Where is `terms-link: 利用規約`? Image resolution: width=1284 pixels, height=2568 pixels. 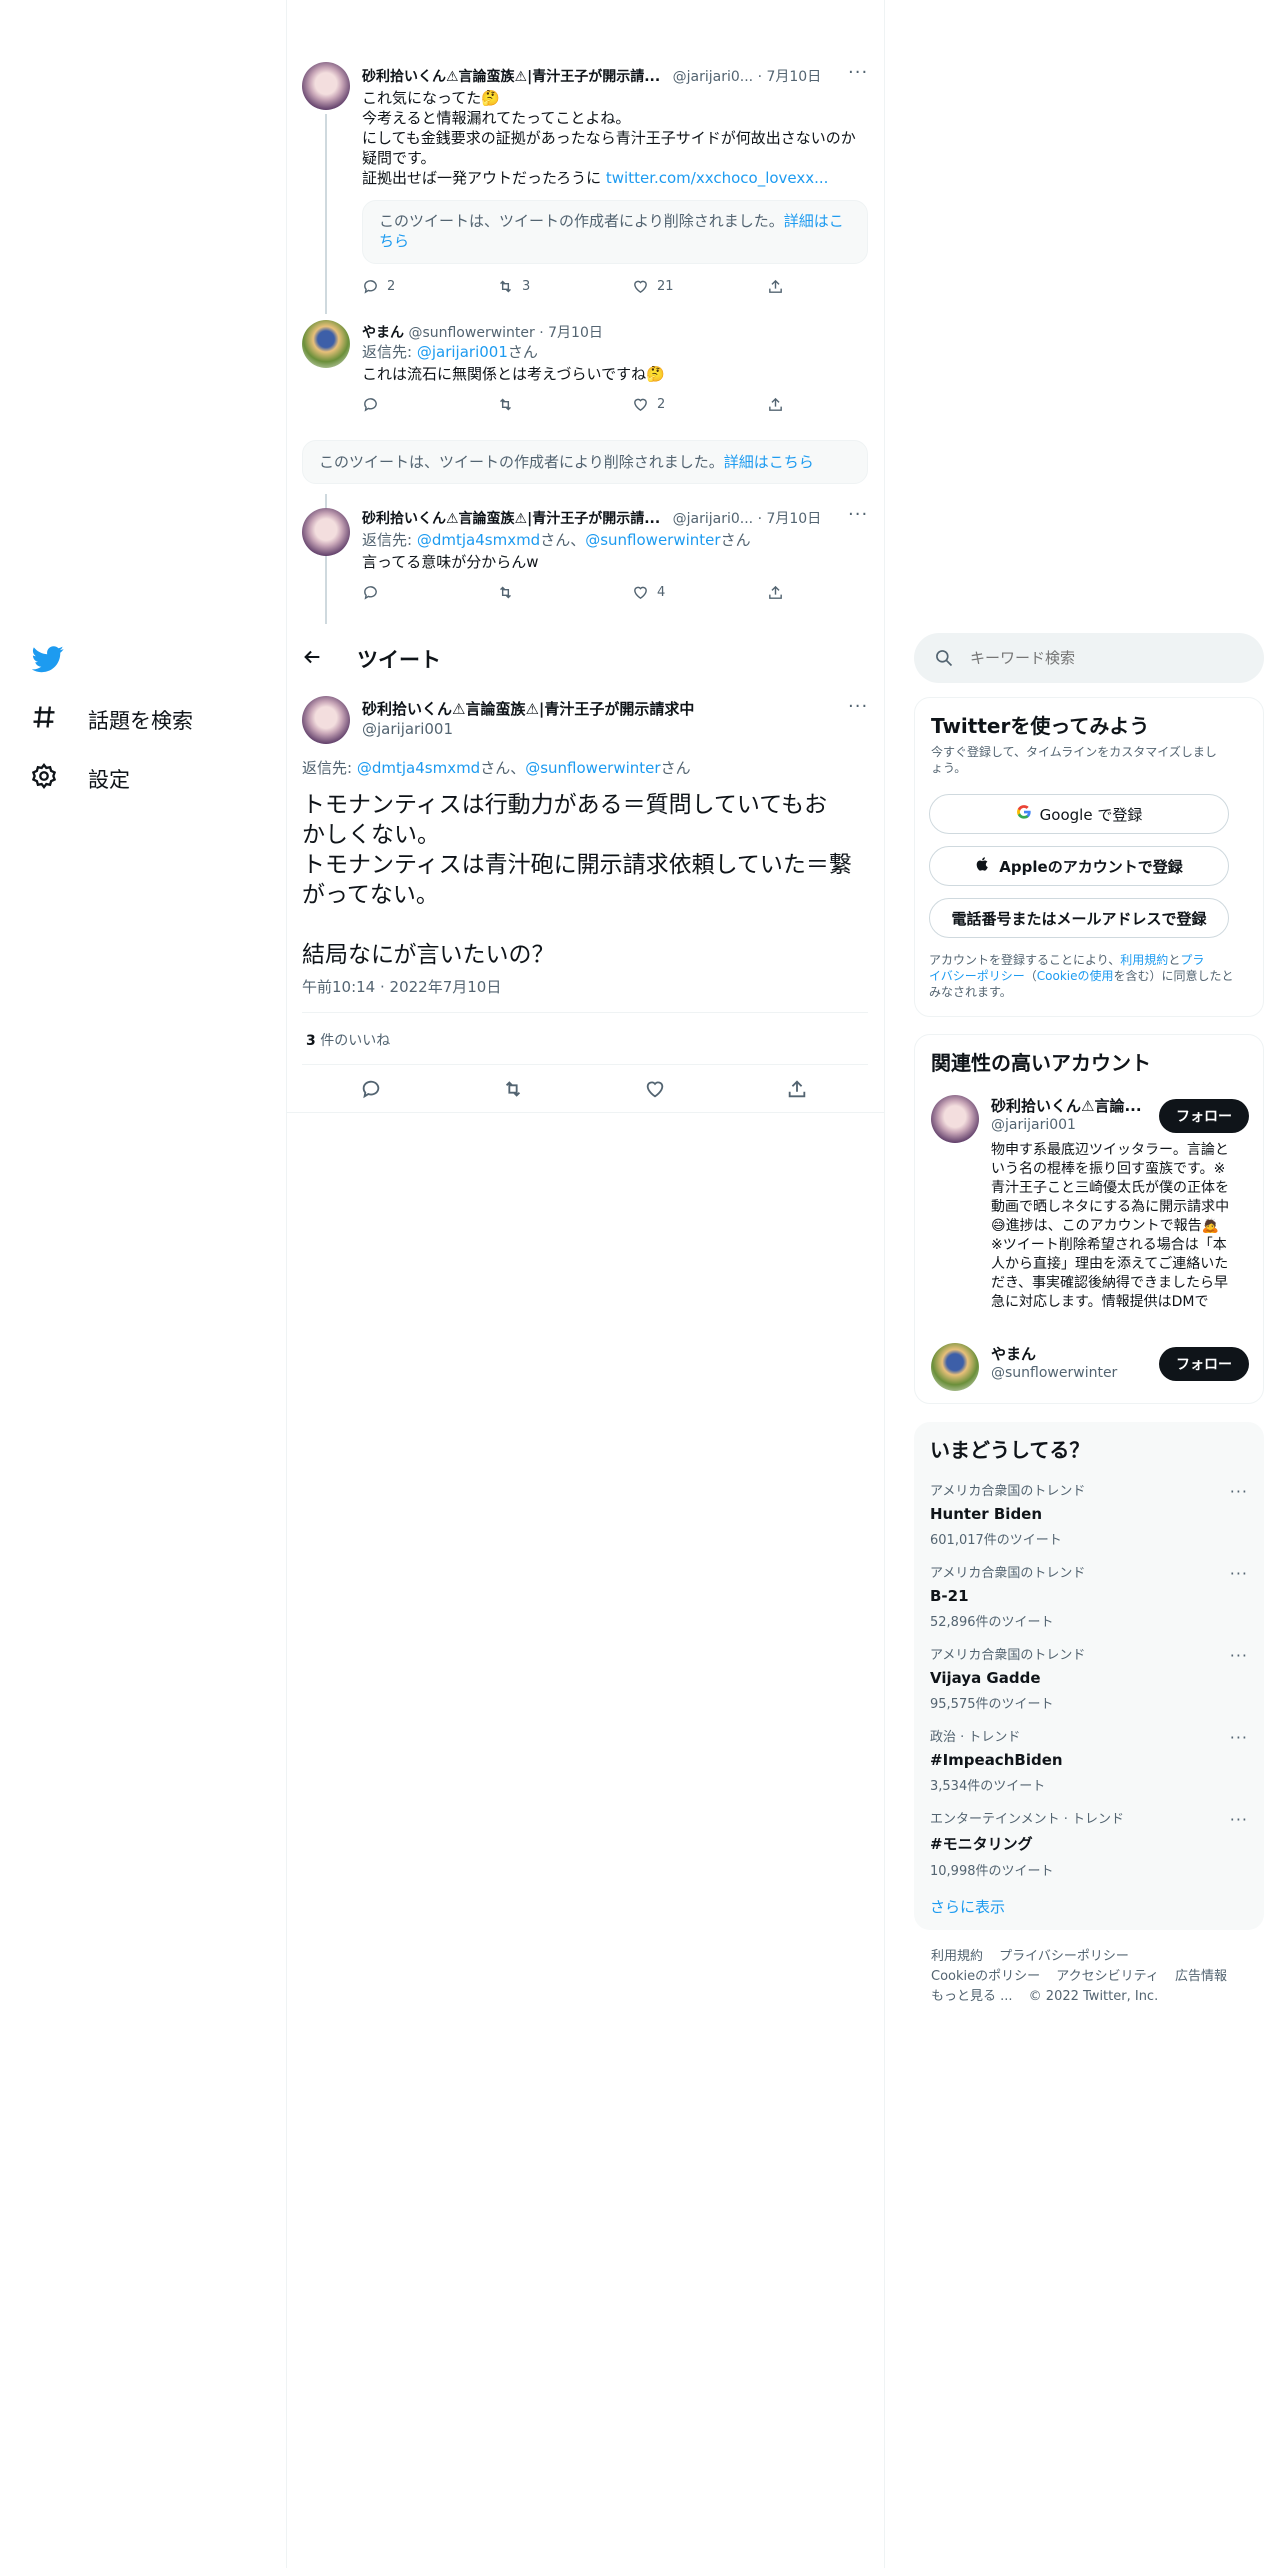 terms-link: 利用規約 is located at coordinates (1144, 960).